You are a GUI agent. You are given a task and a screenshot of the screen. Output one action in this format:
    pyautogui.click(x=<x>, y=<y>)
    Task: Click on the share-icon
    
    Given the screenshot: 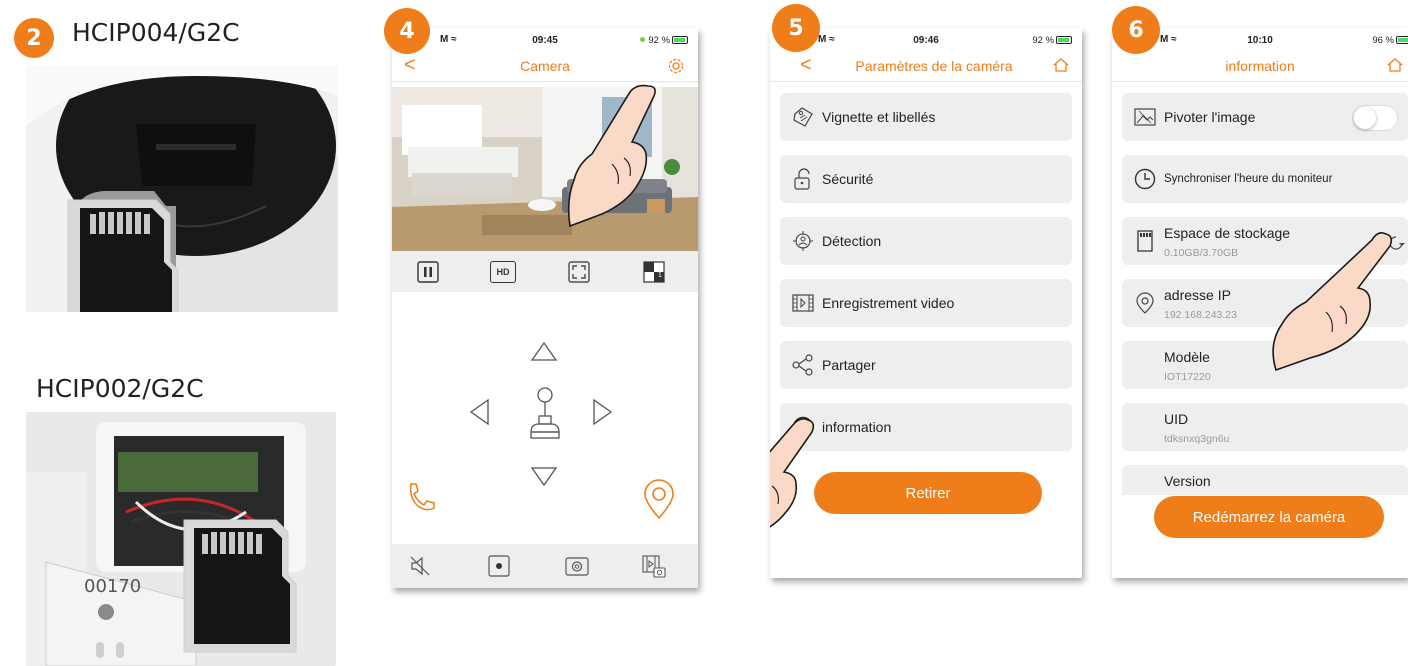 What is the action you would take?
    pyautogui.click(x=802, y=365)
    